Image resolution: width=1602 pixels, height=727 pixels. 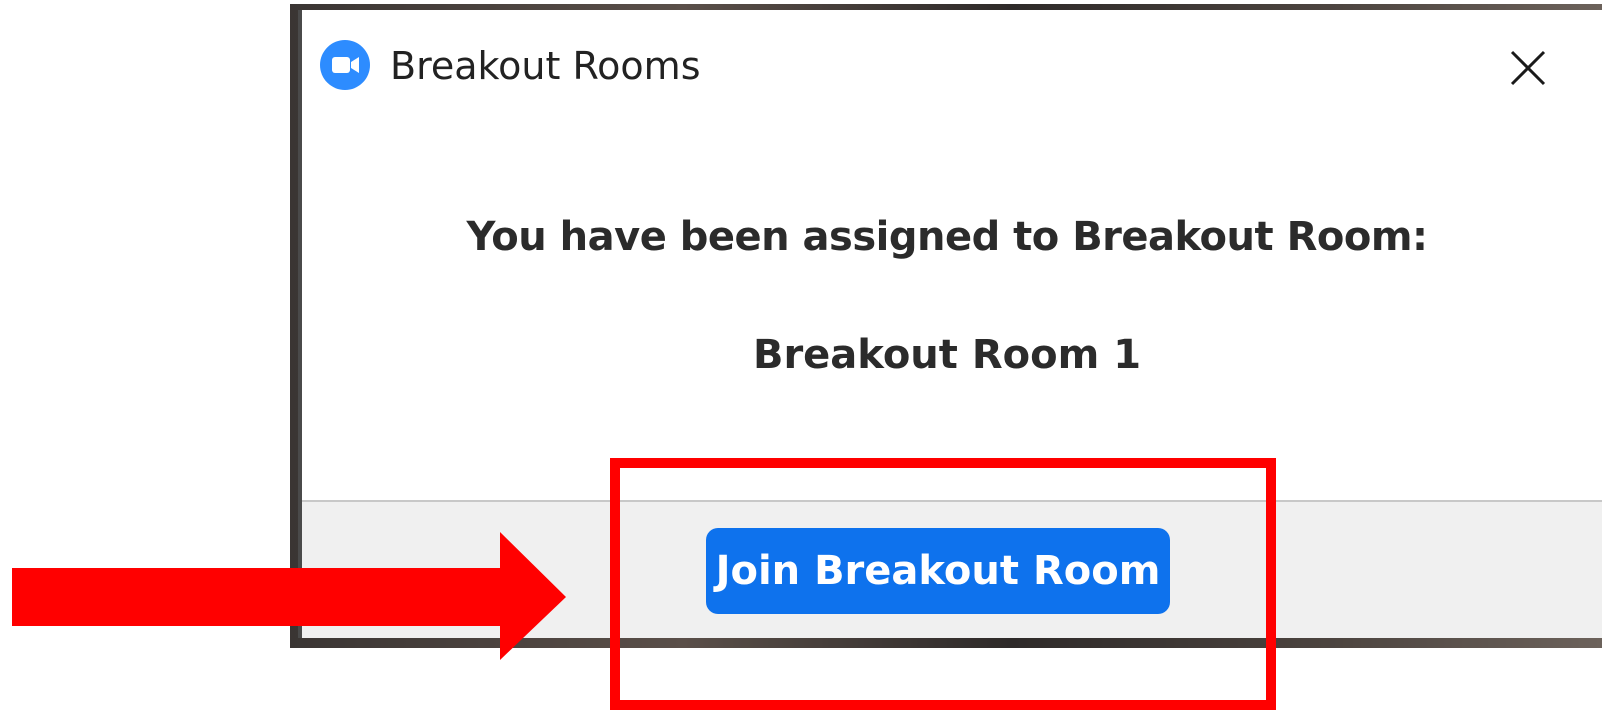 What do you see at coordinates (952, 62) in the screenshot?
I see `dialog-titlebar: Breakout Rooms` at bounding box center [952, 62].